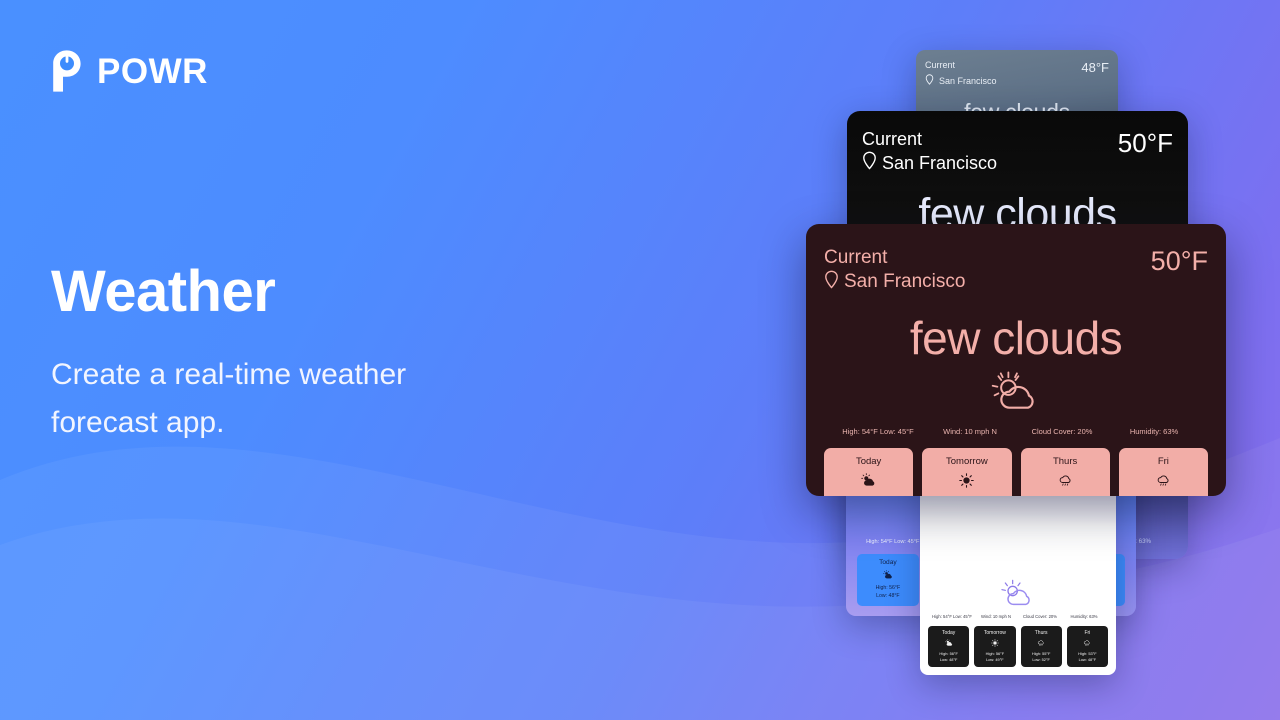 This screenshot has height=720, width=1280. What do you see at coordinates (1095, 67) in the screenshot?
I see `current-temperature: 48°F` at bounding box center [1095, 67].